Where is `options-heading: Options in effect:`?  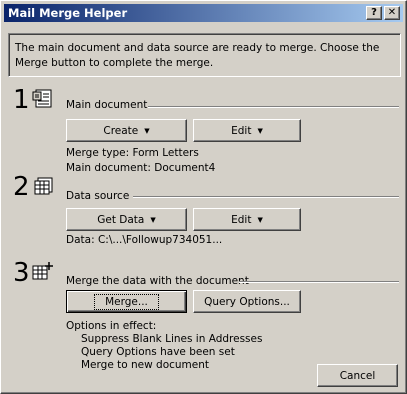 options-heading: Options in effect: is located at coordinates (111, 326).